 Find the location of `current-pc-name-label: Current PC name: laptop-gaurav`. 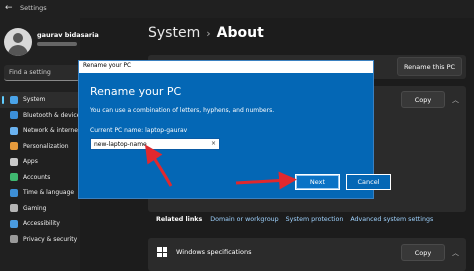

current-pc-name-label: Current PC name: laptop-gaurav is located at coordinates (139, 130).